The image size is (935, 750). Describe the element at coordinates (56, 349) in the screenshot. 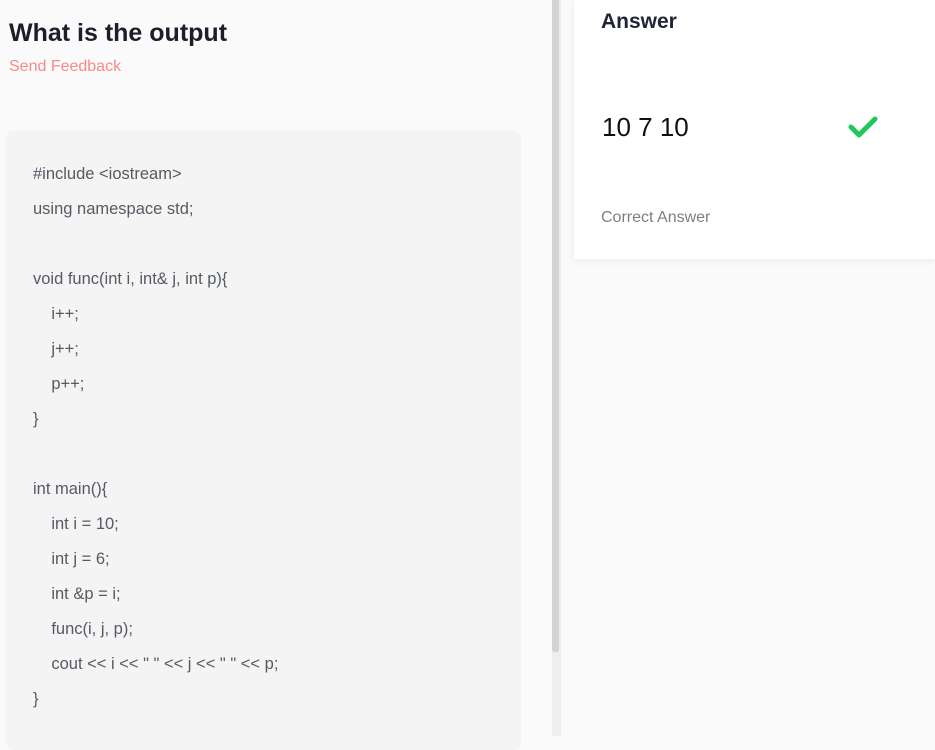

I see `code-line: j++;` at that location.